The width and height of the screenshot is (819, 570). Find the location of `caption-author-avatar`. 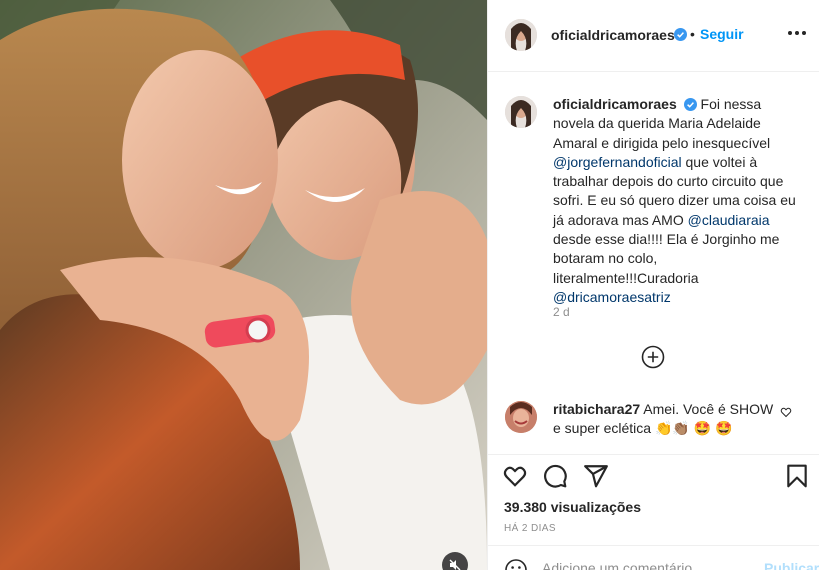

caption-author-avatar is located at coordinates (521, 112).